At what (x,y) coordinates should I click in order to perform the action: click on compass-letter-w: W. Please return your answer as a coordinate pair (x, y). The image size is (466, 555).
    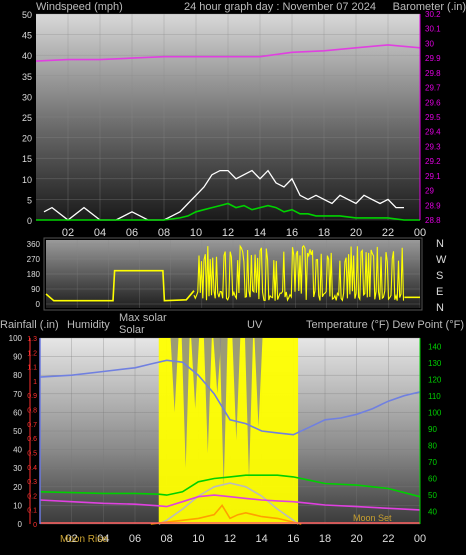
    Looking at the image, I should click on (441, 260).